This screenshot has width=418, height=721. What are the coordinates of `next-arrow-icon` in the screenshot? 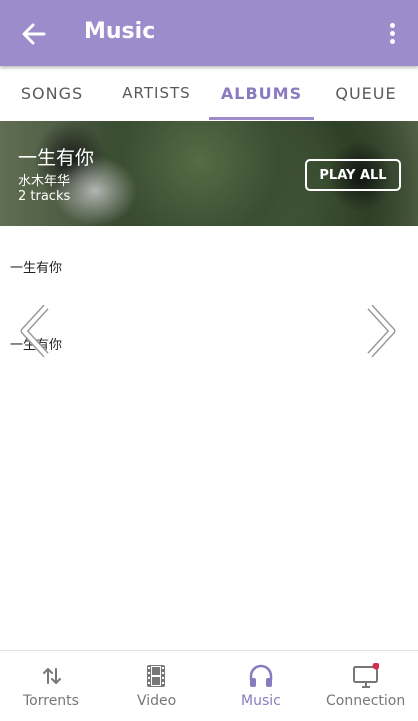 It's located at (380, 331).